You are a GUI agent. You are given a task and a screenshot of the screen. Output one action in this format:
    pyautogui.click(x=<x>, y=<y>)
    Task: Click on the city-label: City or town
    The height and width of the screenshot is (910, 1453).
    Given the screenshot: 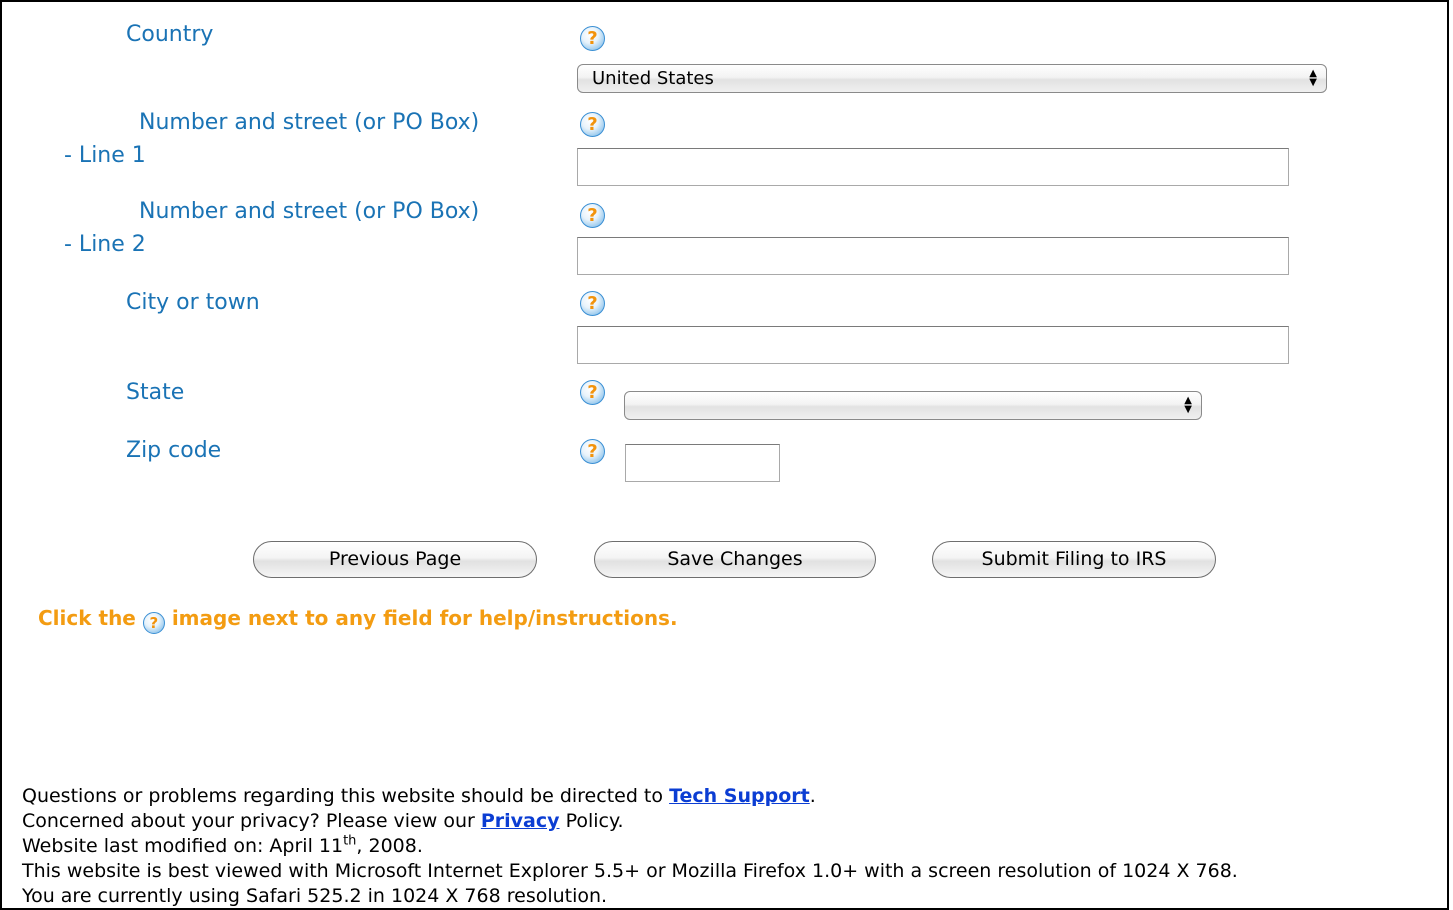 What is the action you would take?
    pyautogui.click(x=193, y=302)
    